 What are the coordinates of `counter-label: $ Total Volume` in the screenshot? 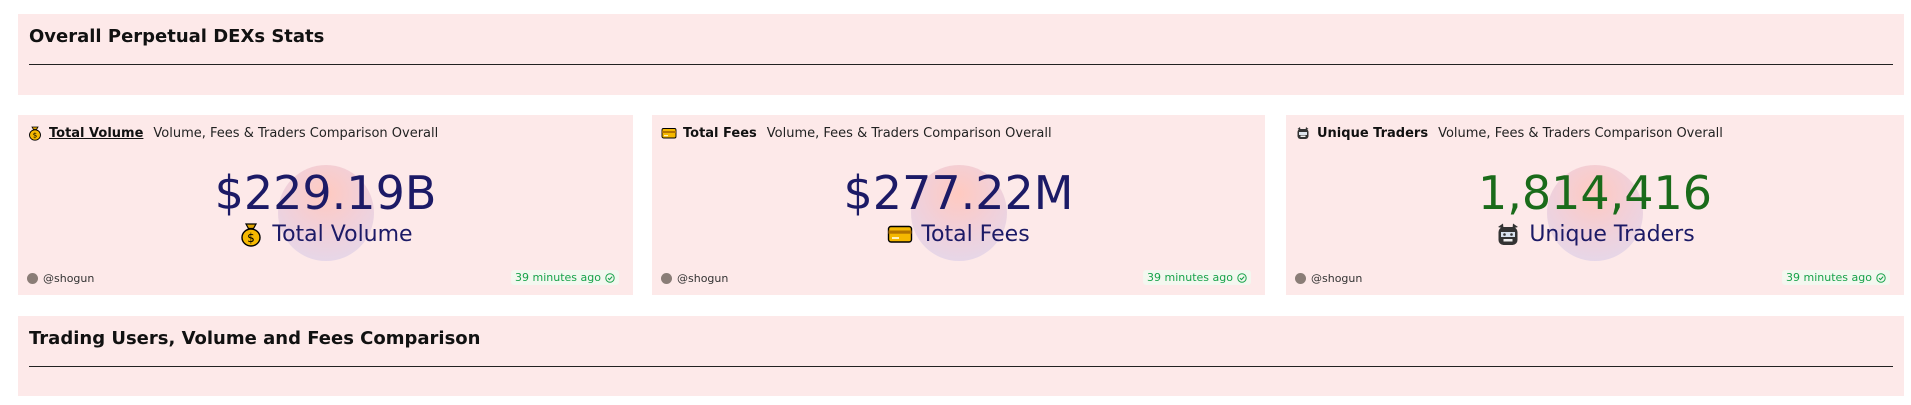 It's located at (325, 234).